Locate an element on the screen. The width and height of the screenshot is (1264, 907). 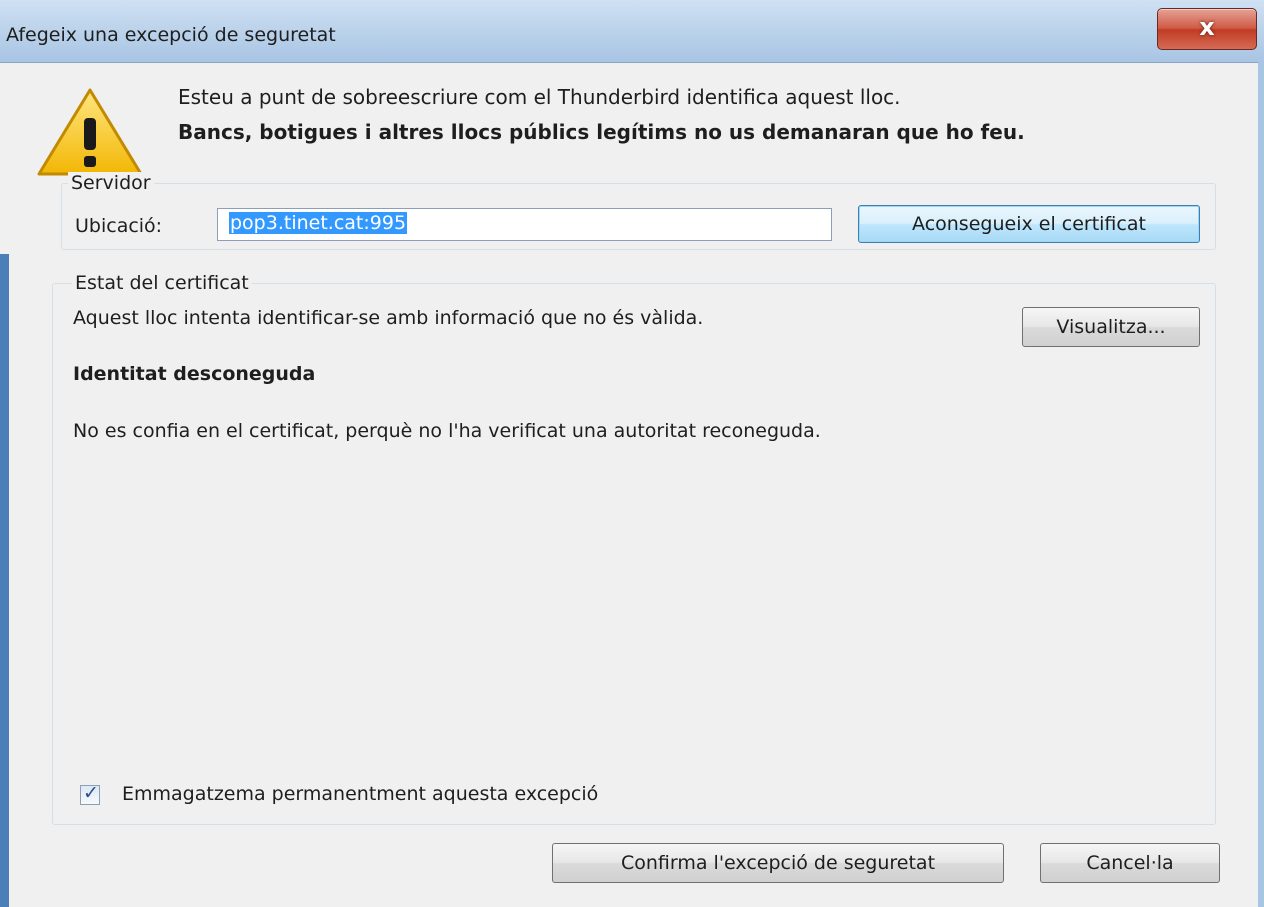
close-icon: x is located at coordinates (1207, 27).